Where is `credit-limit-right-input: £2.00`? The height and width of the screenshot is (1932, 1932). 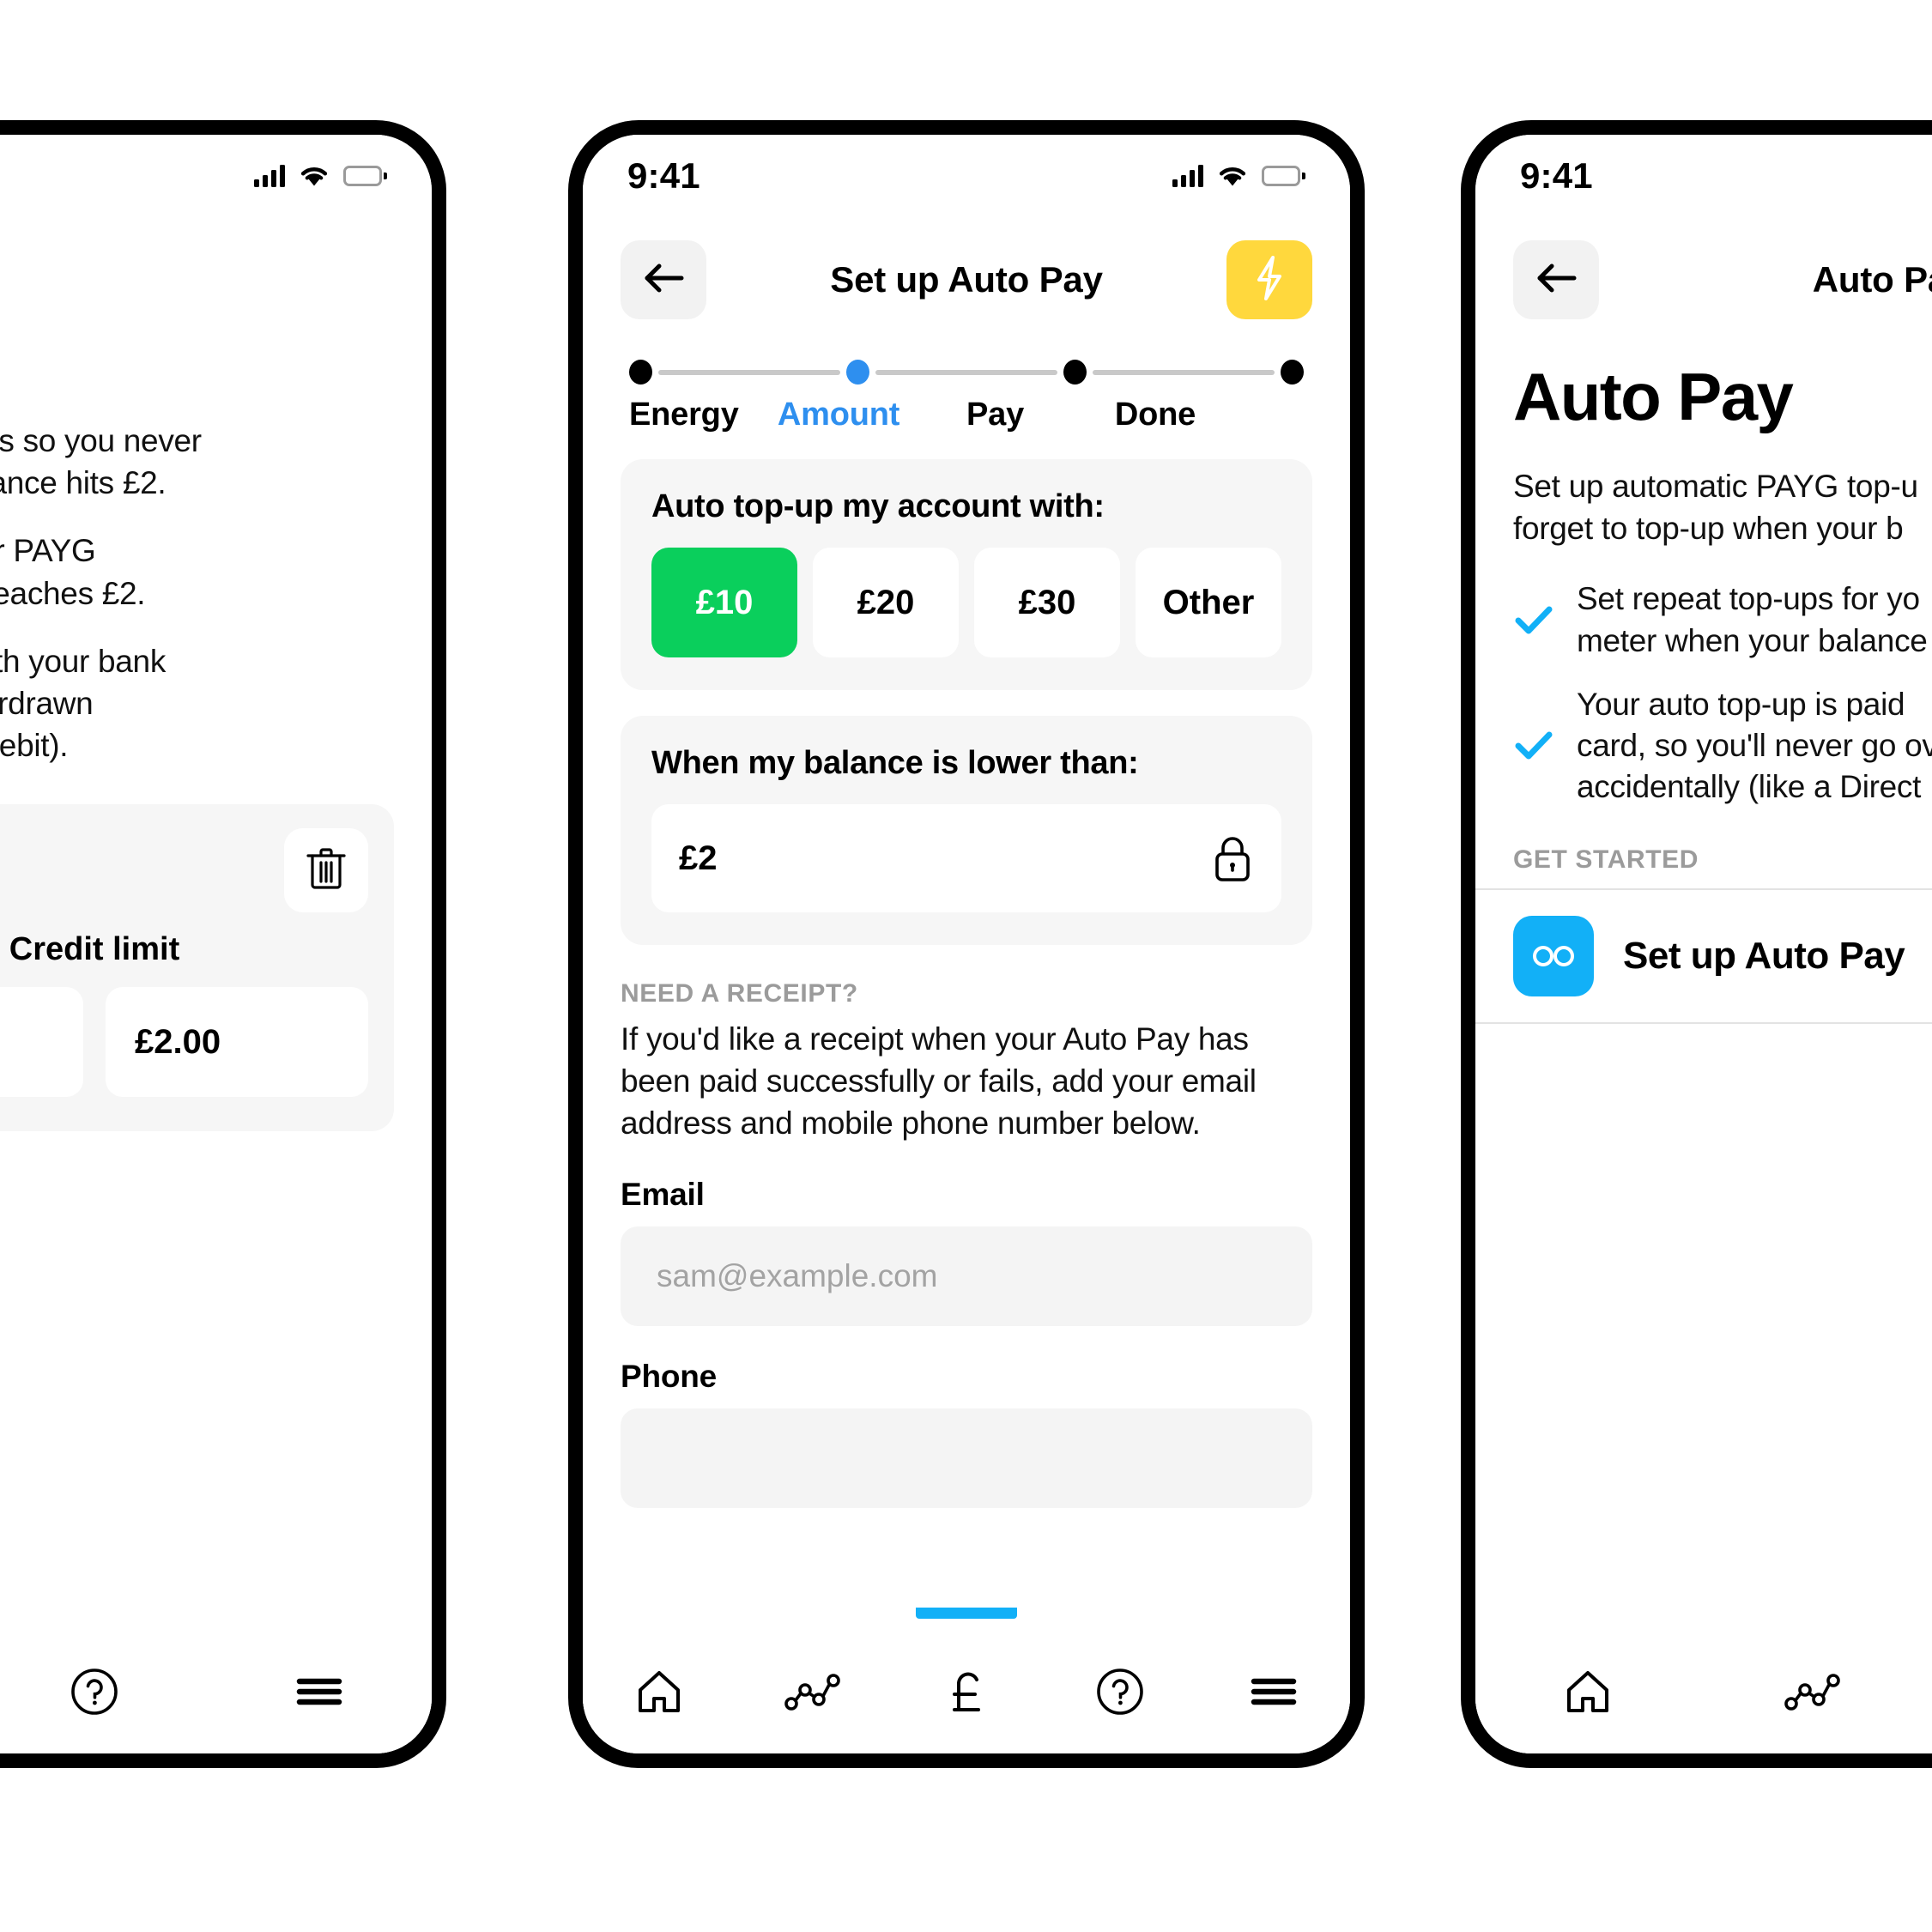
credit-limit-right-input: £2.00 is located at coordinates (237, 1043).